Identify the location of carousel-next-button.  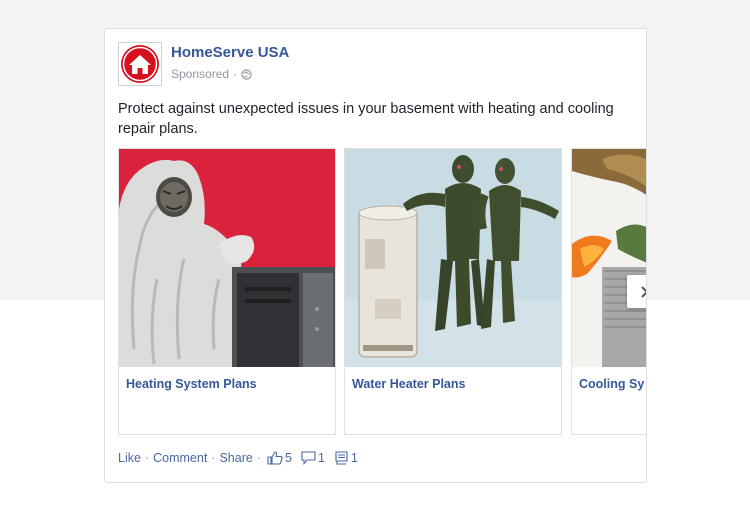
(636, 291).